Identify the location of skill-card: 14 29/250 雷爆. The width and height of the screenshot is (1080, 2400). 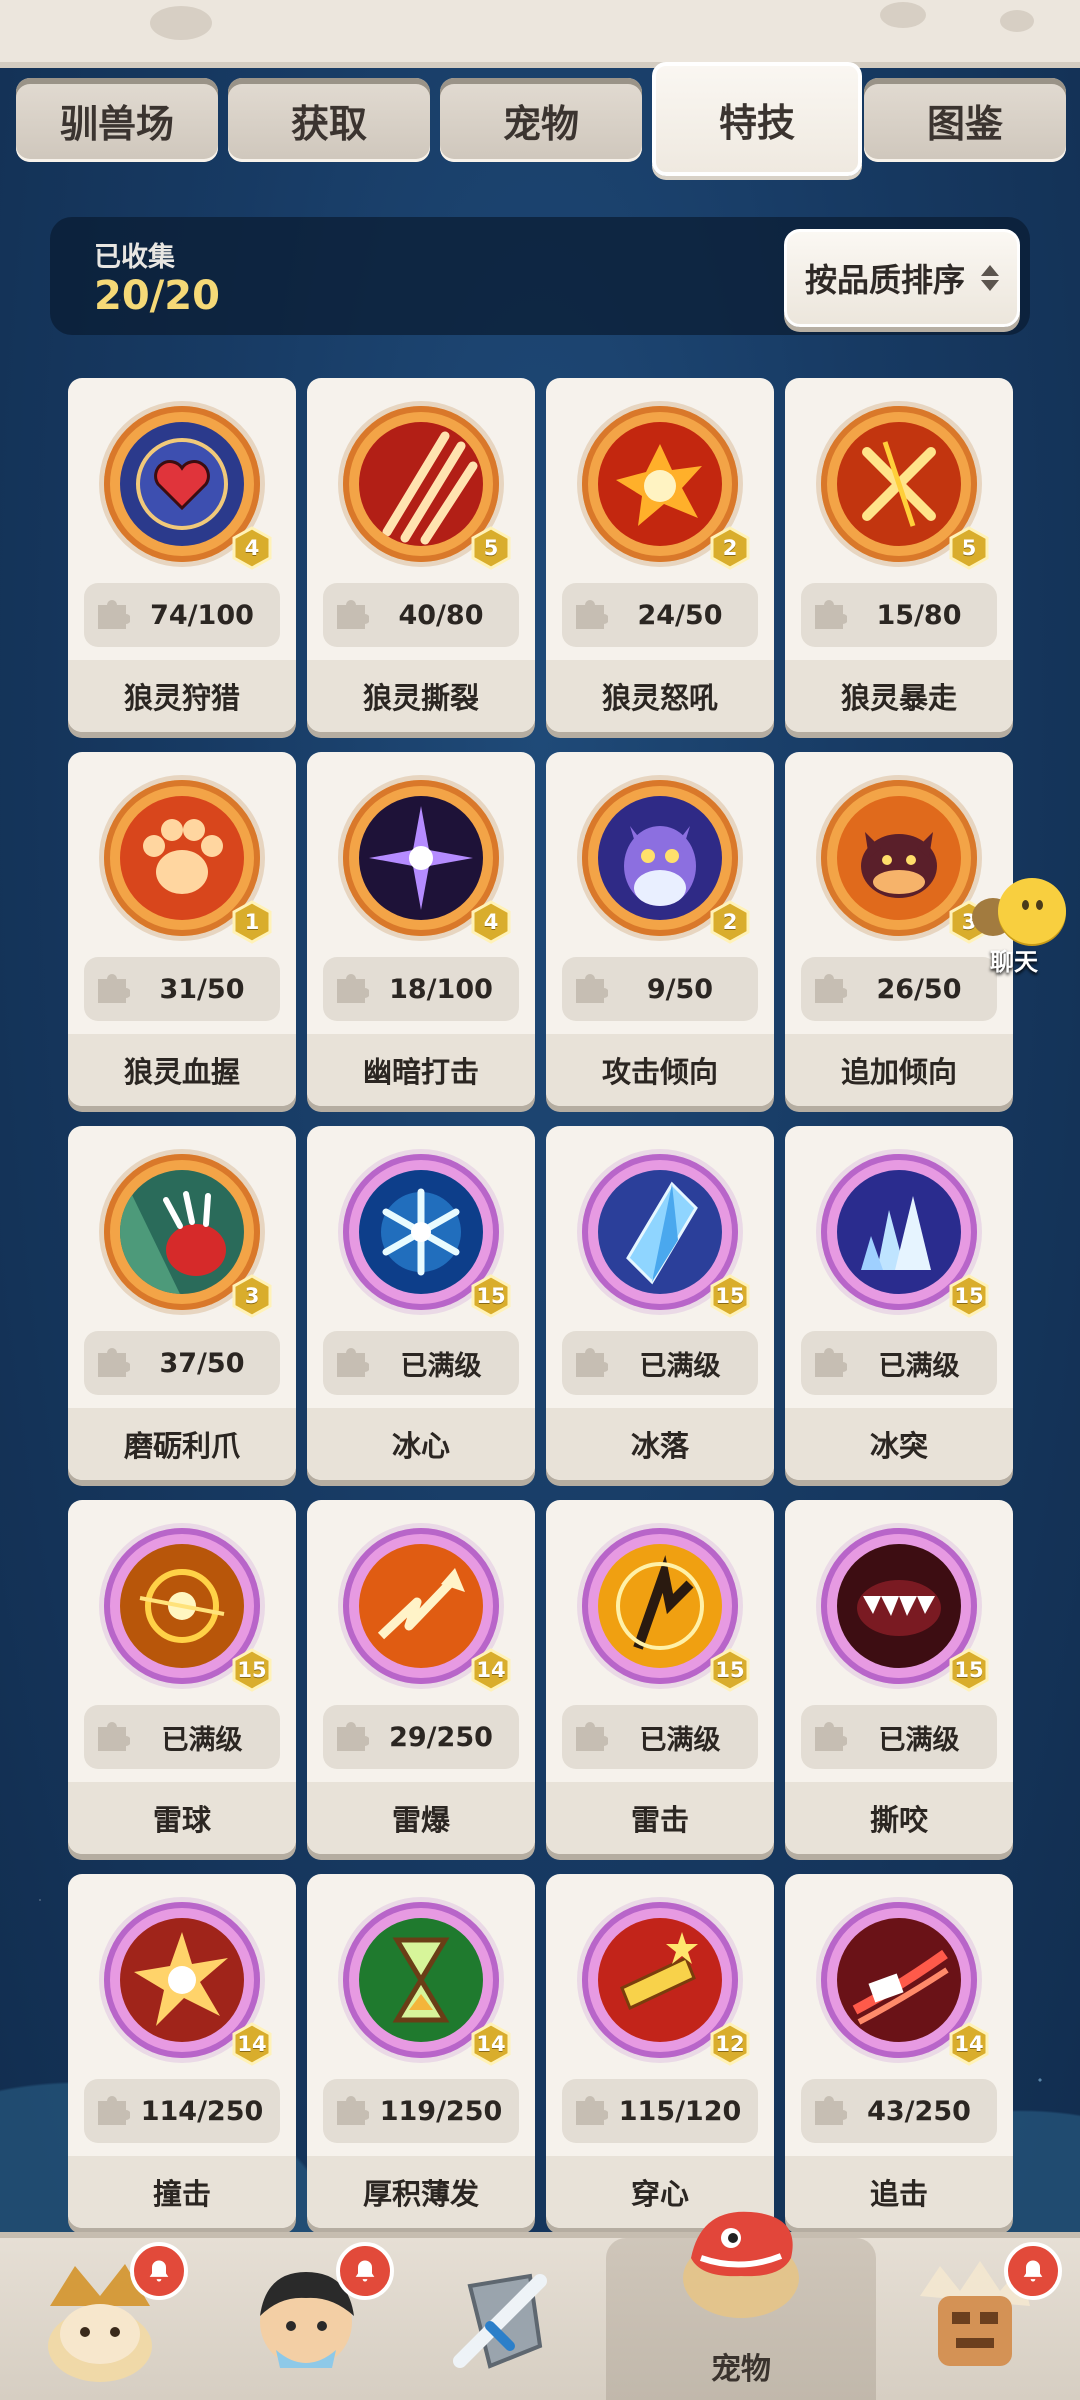
(421, 1677).